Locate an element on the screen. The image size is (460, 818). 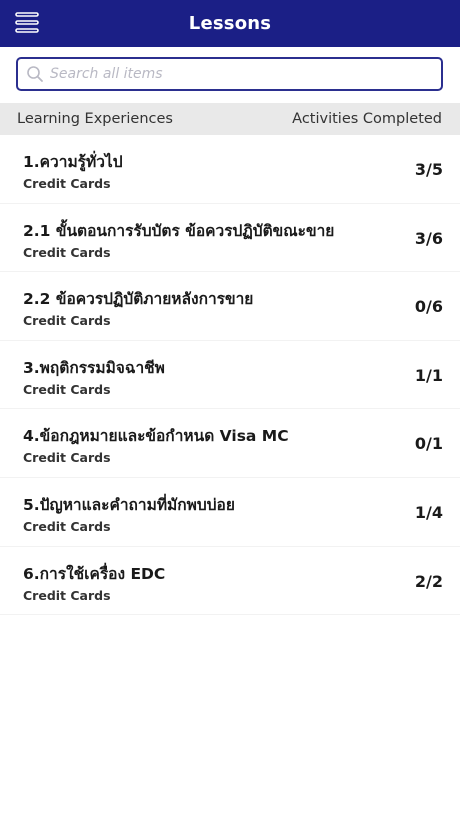
lesson-completed-count: 1/4 is located at coordinates (428, 512).